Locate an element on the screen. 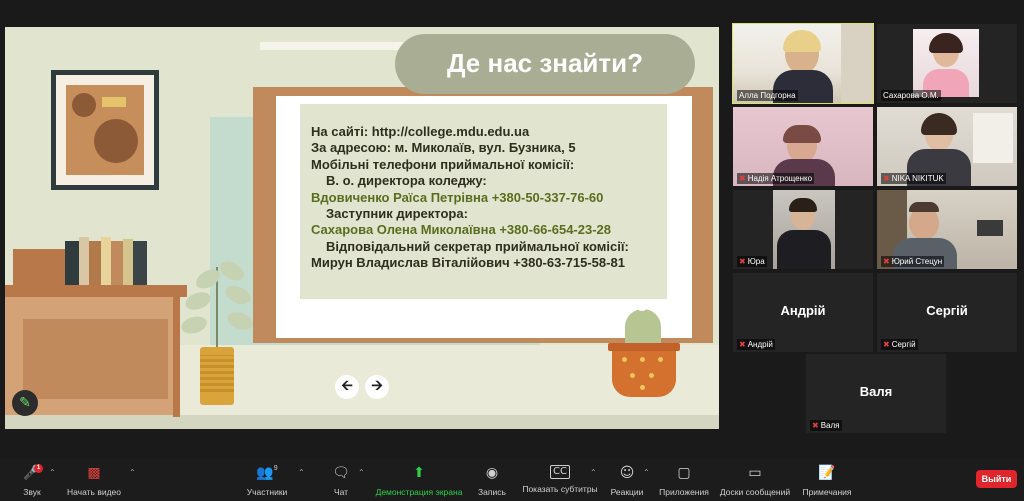  whiteboards-button: ▭ Доски сообщений is located at coordinates (755, 479).